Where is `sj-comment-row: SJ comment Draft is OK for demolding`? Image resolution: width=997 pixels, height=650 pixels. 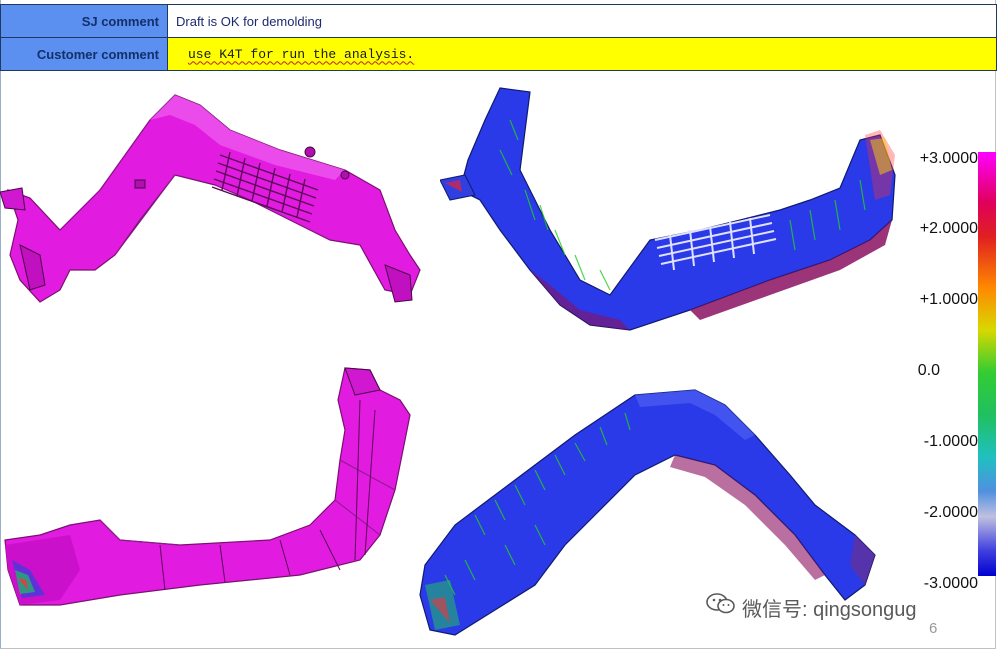 sj-comment-row: SJ comment Draft is OK for demolding is located at coordinates (498, 21).